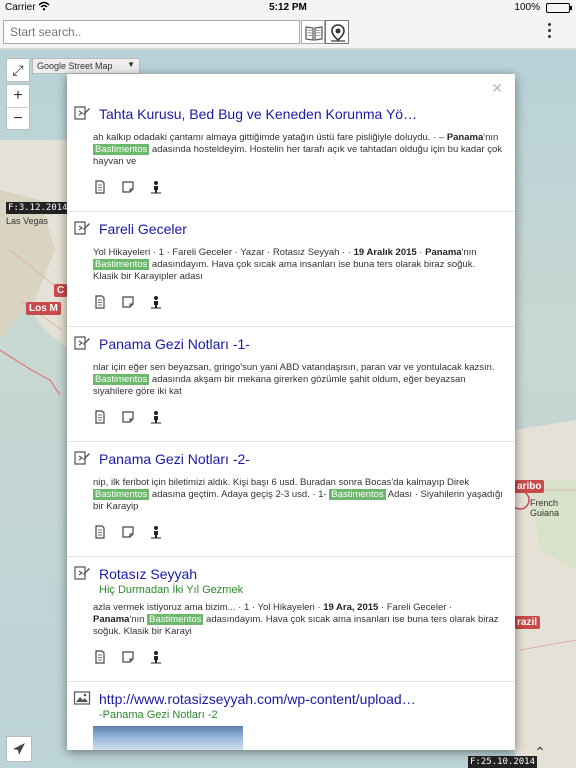 The image size is (576, 768). What do you see at coordinates (151, 32) in the screenshot?
I see `search-input` at bounding box center [151, 32].